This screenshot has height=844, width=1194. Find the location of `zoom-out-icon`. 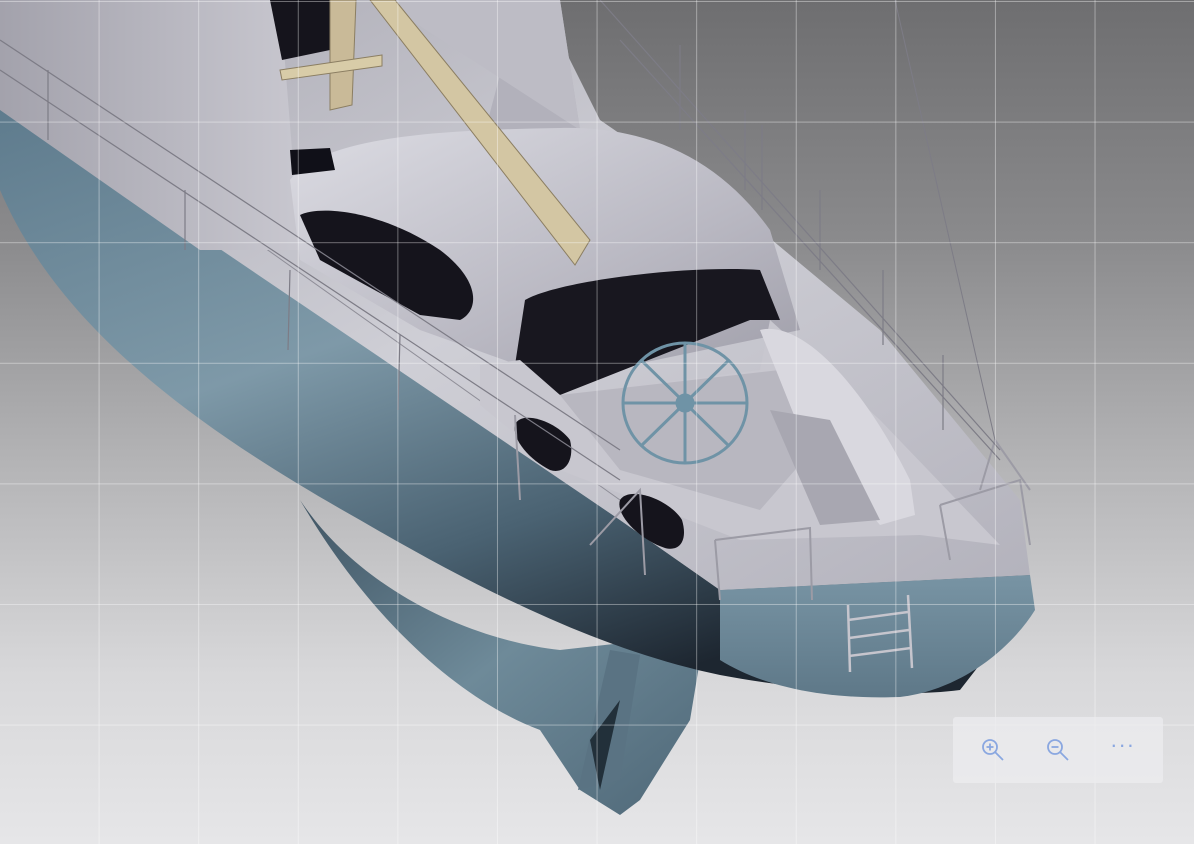

zoom-out-icon is located at coordinates (1058, 750).